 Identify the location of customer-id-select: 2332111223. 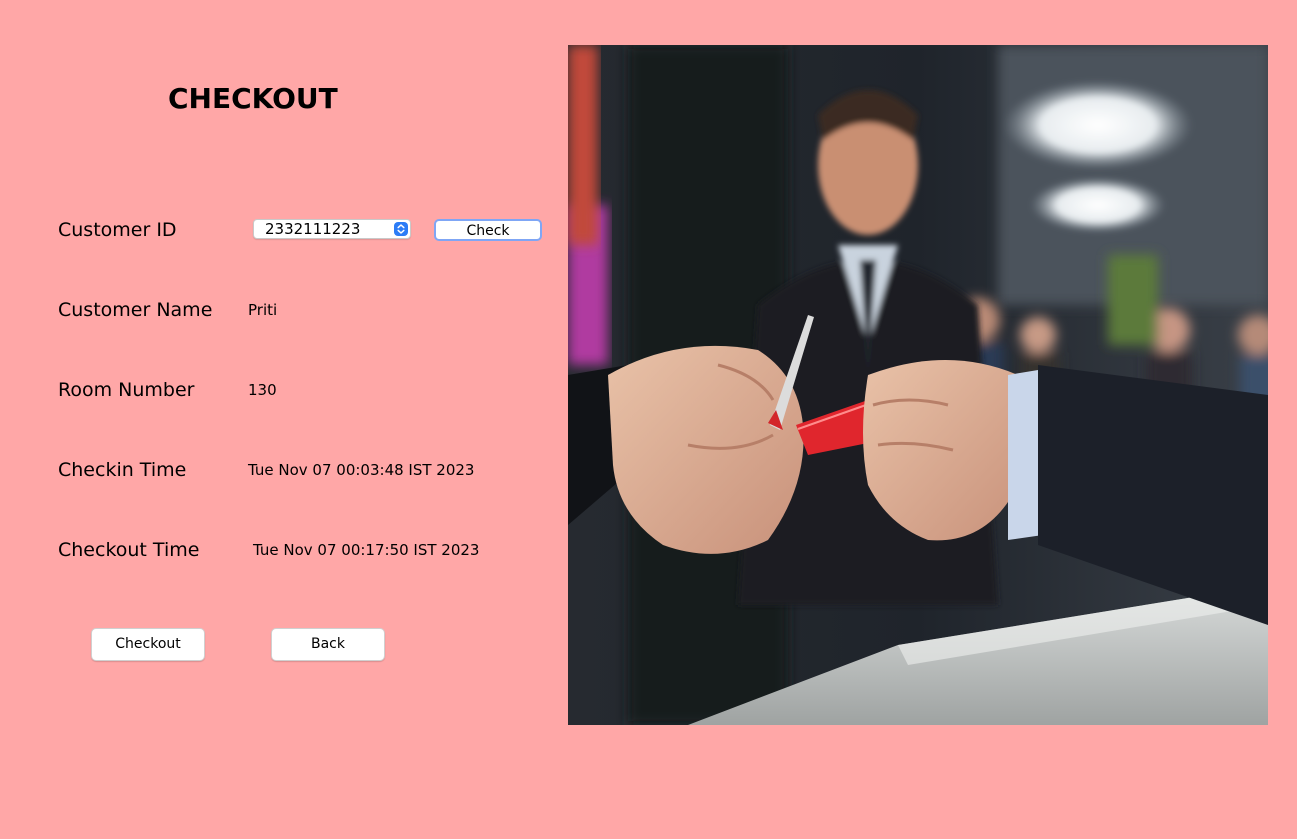
(332, 229).